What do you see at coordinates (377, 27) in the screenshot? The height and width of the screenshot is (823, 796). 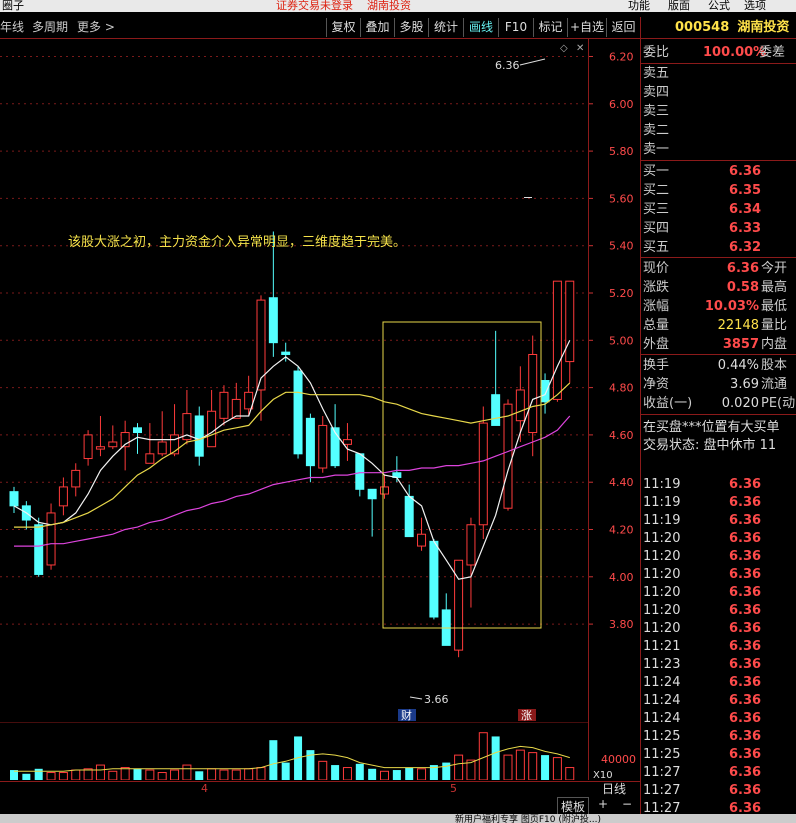 I see `overlay-button: 叠加` at bounding box center [377, 27].